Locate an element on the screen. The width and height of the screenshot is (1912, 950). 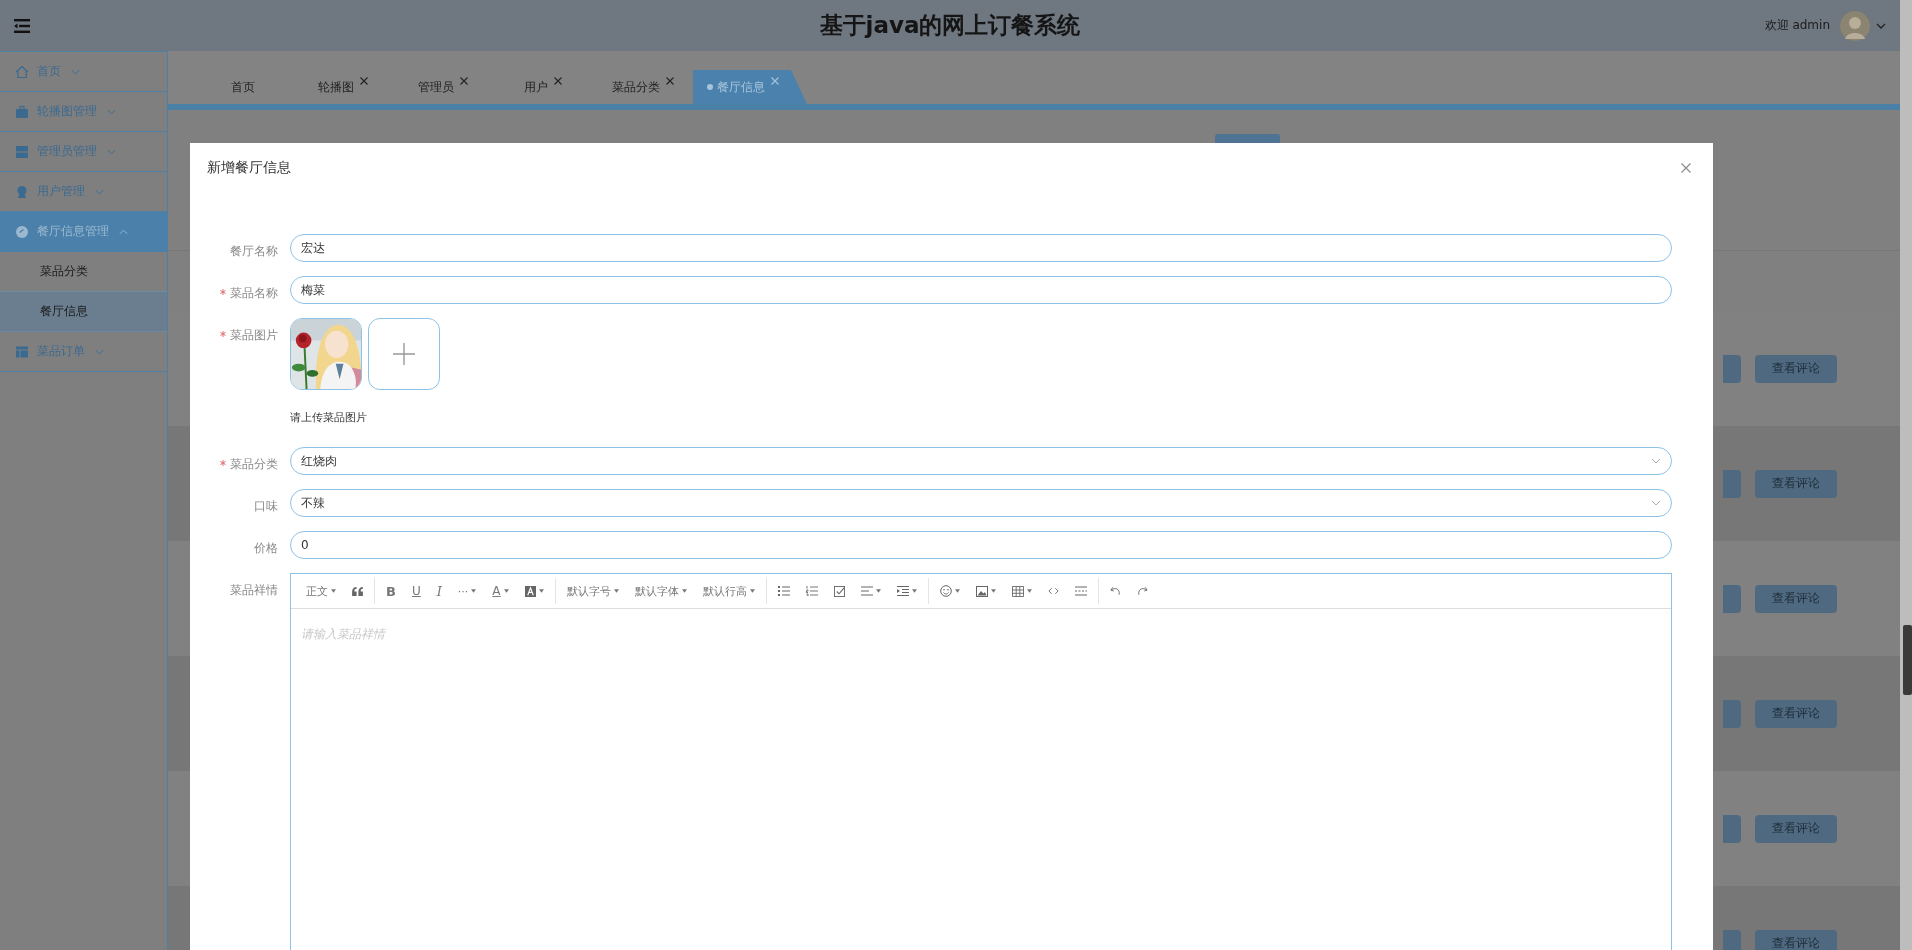
format-menu: 默认字号 is located at coordinates (592, 591).